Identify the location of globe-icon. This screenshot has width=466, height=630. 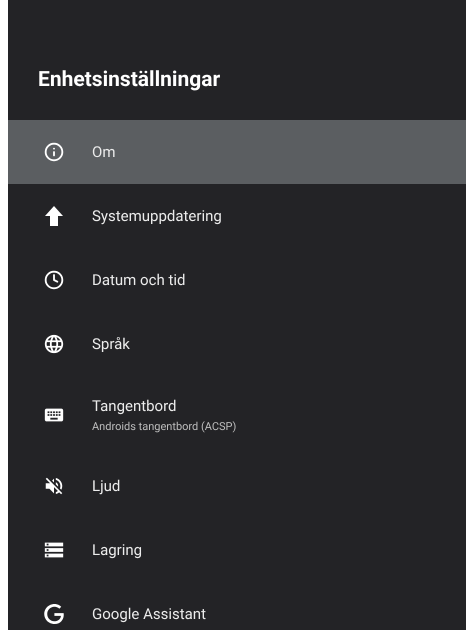
(54, 344).